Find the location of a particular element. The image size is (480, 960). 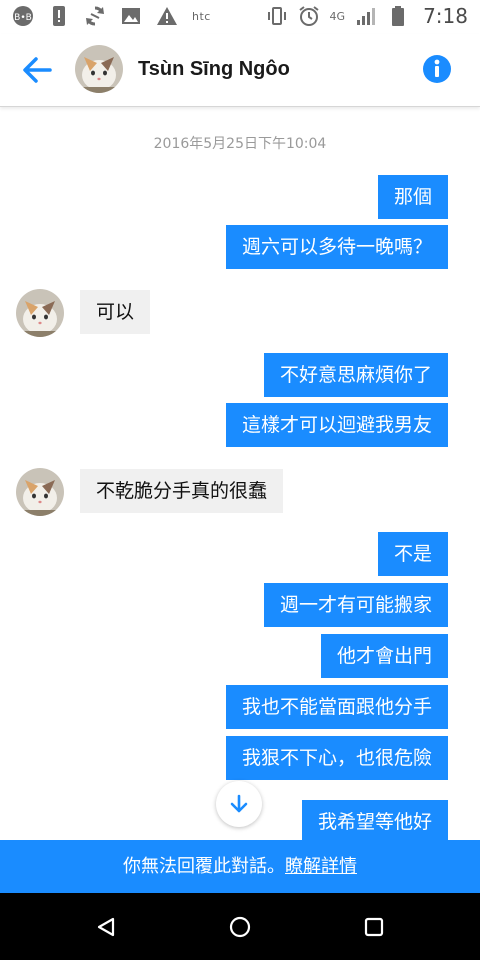

conversation-timestamp: 2016年5月25日下午10:04 is located at coordinates (240, 144).